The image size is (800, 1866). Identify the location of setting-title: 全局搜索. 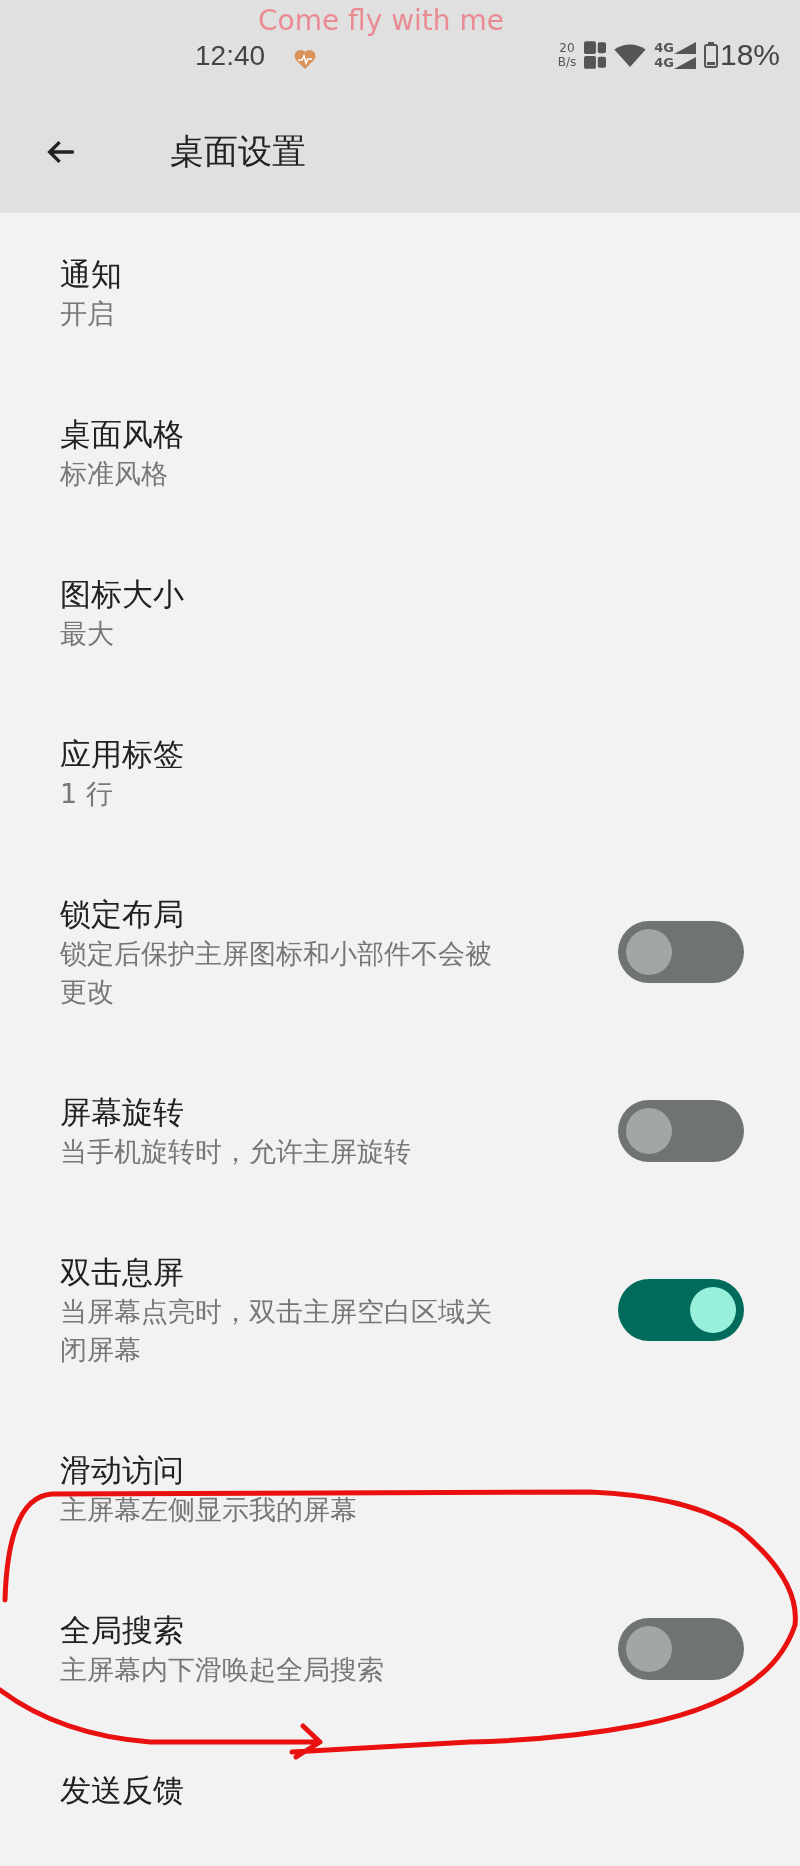
(122, 1630).